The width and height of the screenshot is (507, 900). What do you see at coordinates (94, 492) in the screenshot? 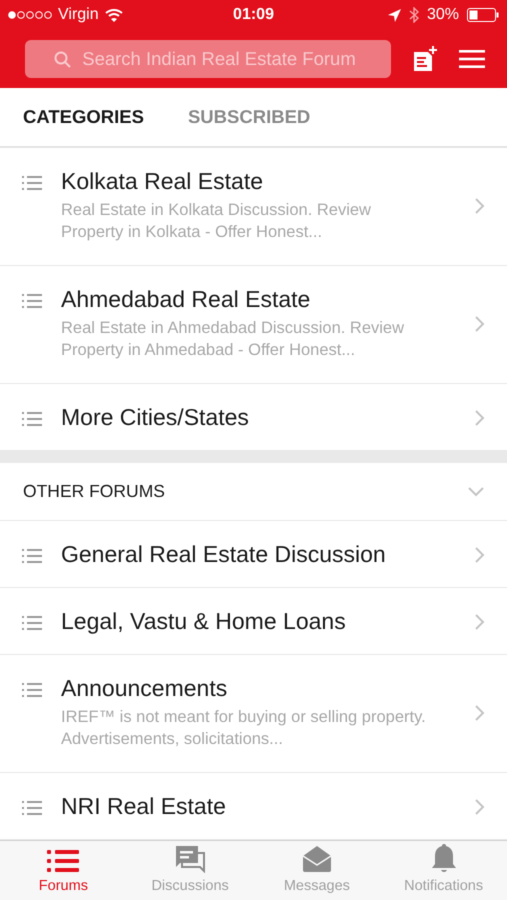
I see `section-title: OTHER FORUMS` at bounding box center [94, 492].